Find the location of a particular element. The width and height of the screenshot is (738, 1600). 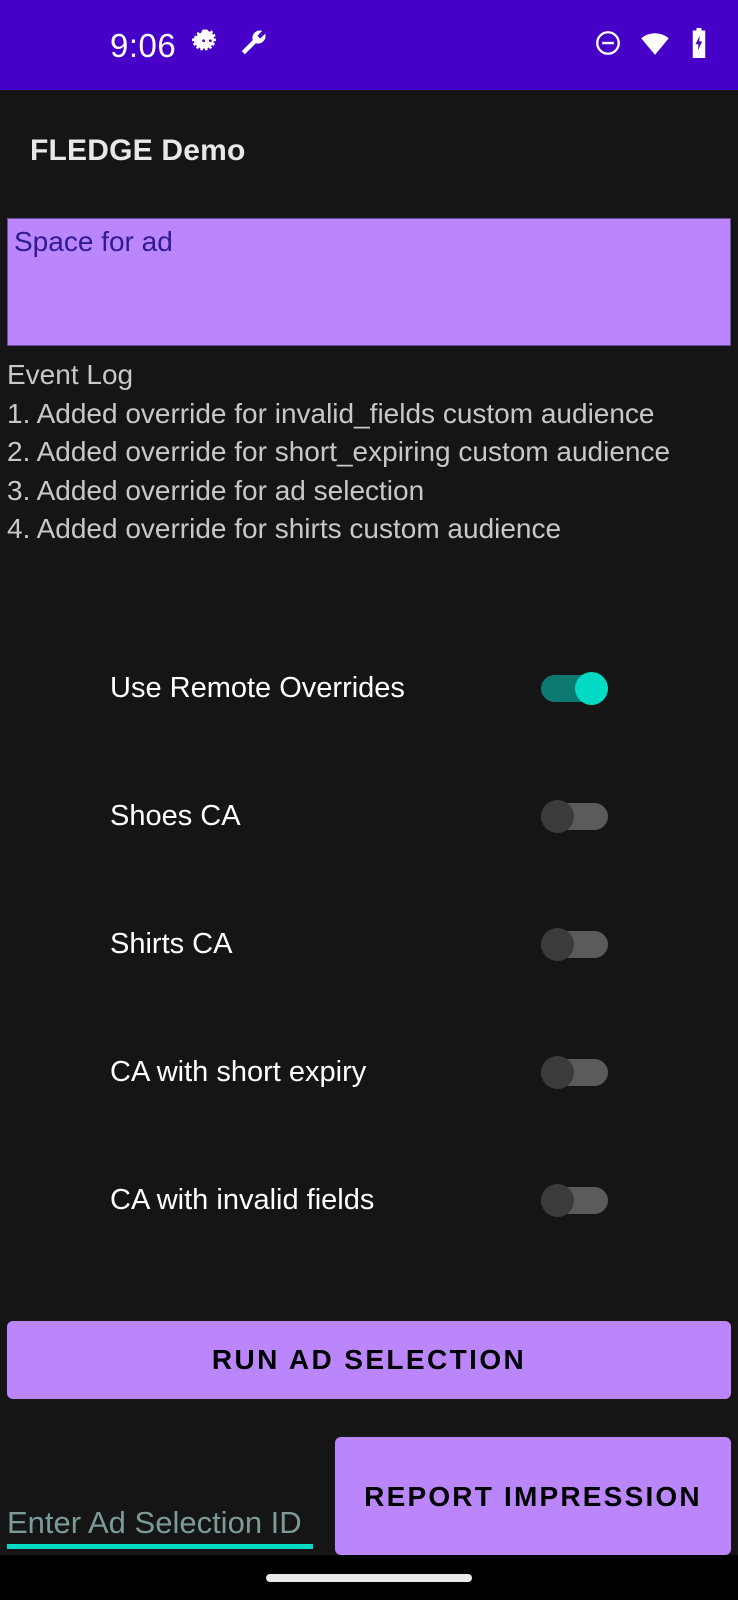

toggle-row-ca-invalid-fields: CA with invalid fields is located at coordinates (369, 1200).